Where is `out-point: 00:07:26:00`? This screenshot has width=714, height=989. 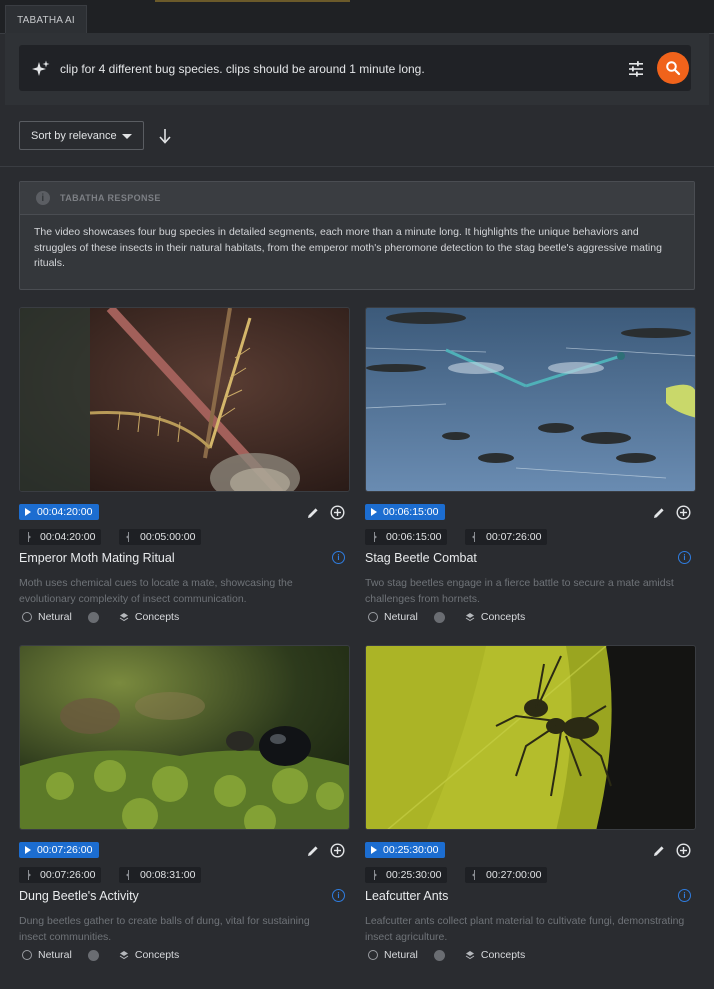
out-point: 00:07:26:00 is located at coordinates (506, 537).